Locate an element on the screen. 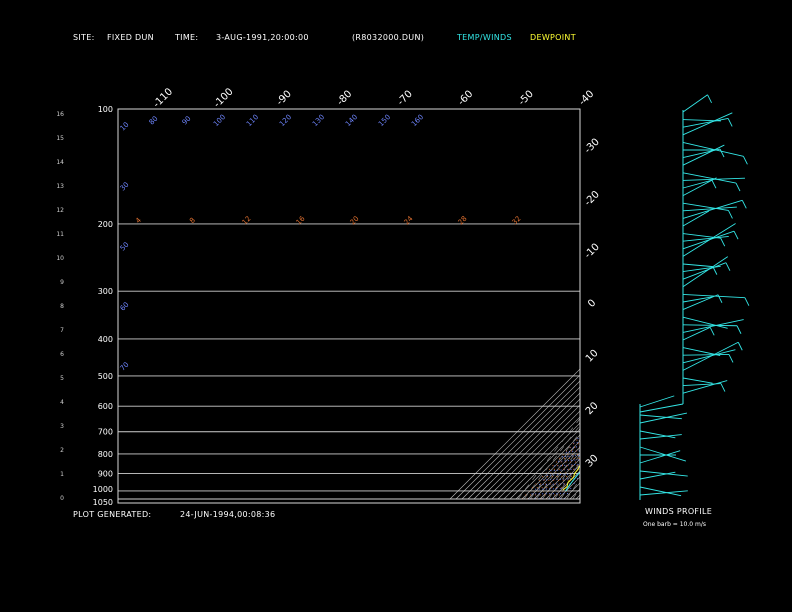  temperature-top-label: -40 is located at coordinates (586, 98).